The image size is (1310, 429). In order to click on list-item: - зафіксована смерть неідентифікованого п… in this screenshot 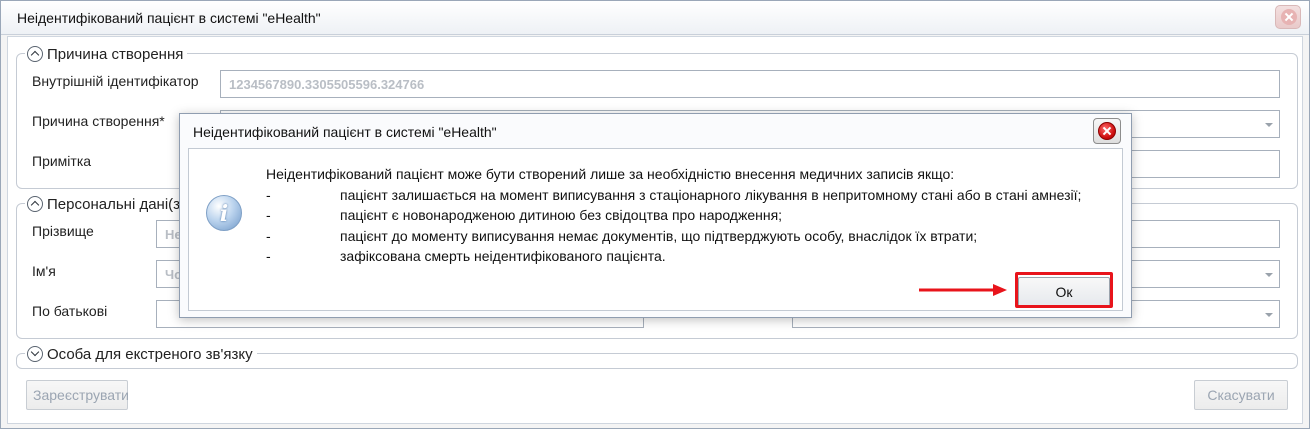, I will do `click(466, 256)`.